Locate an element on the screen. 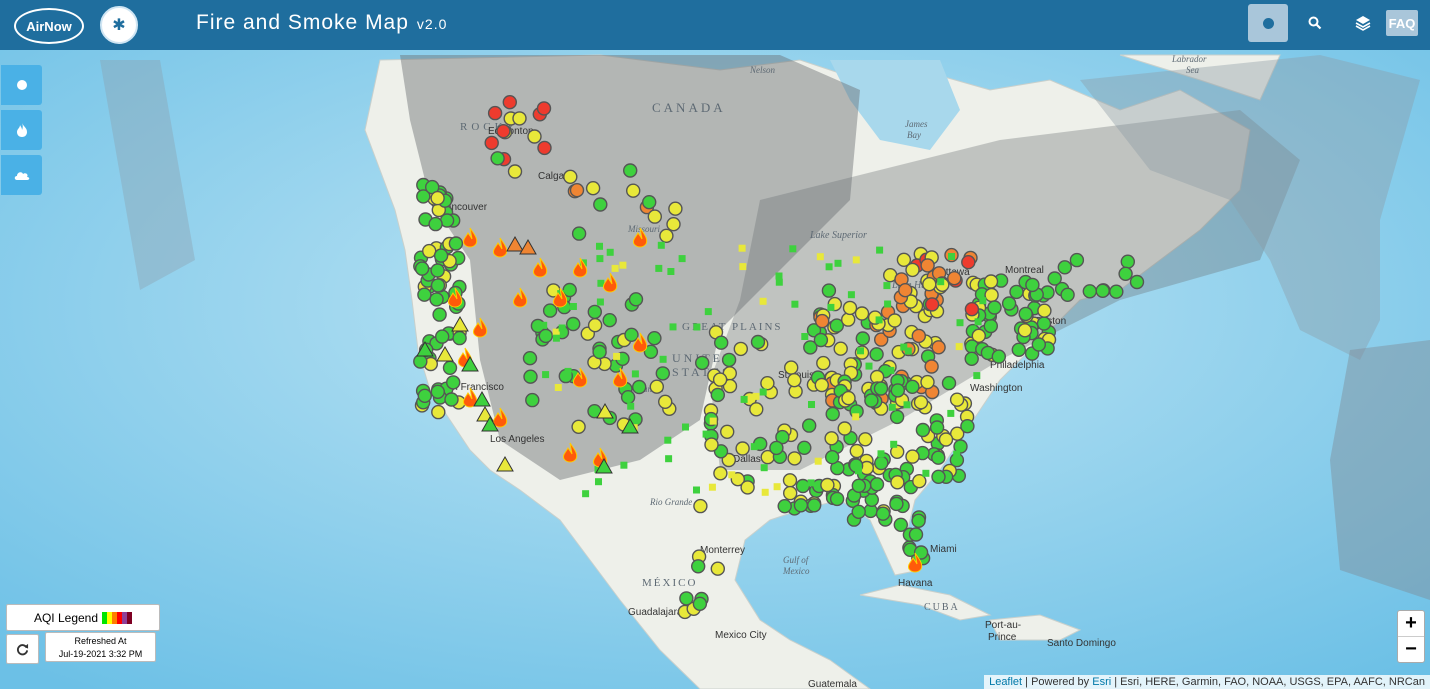 This screenshot has width=1430, height=689. sidebar-fire-button is located at coordinates (21, 130).